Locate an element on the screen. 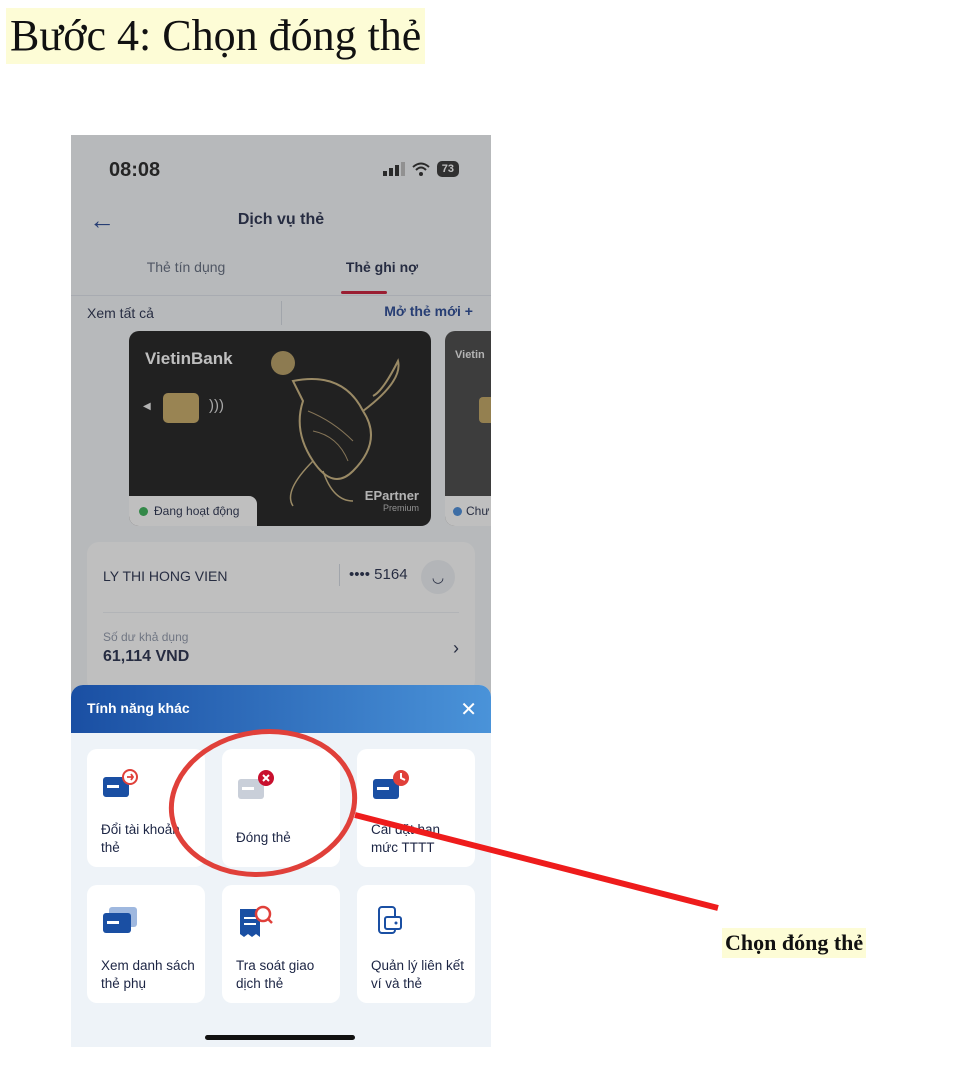 The width and height of the screenshot is (958, 1075). tile-label: Cài đặt hạn mức TTTT is located at coordinates (406, 838).